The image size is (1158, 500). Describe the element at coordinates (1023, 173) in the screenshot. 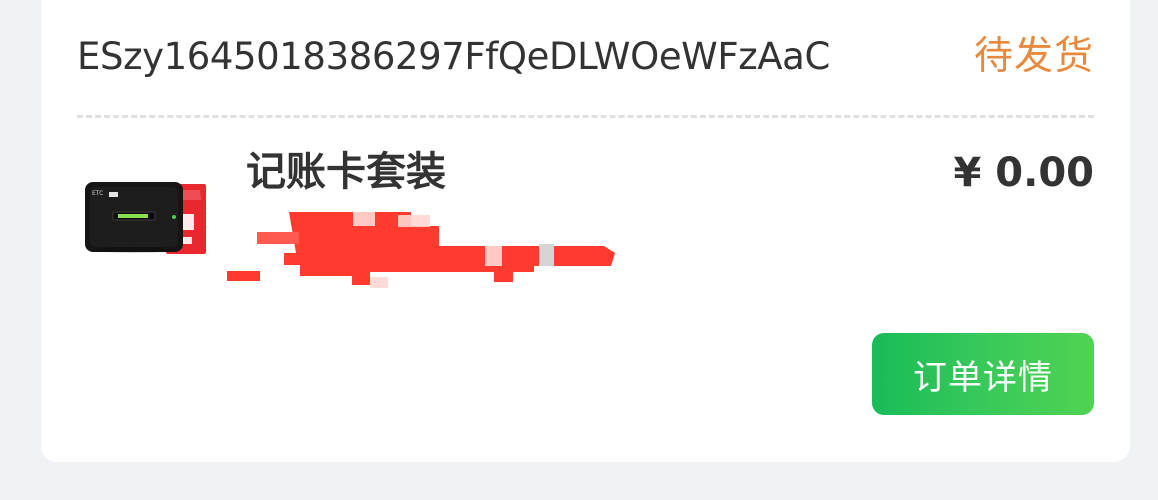

I see `product-price: ¥ 0.00` at that location.